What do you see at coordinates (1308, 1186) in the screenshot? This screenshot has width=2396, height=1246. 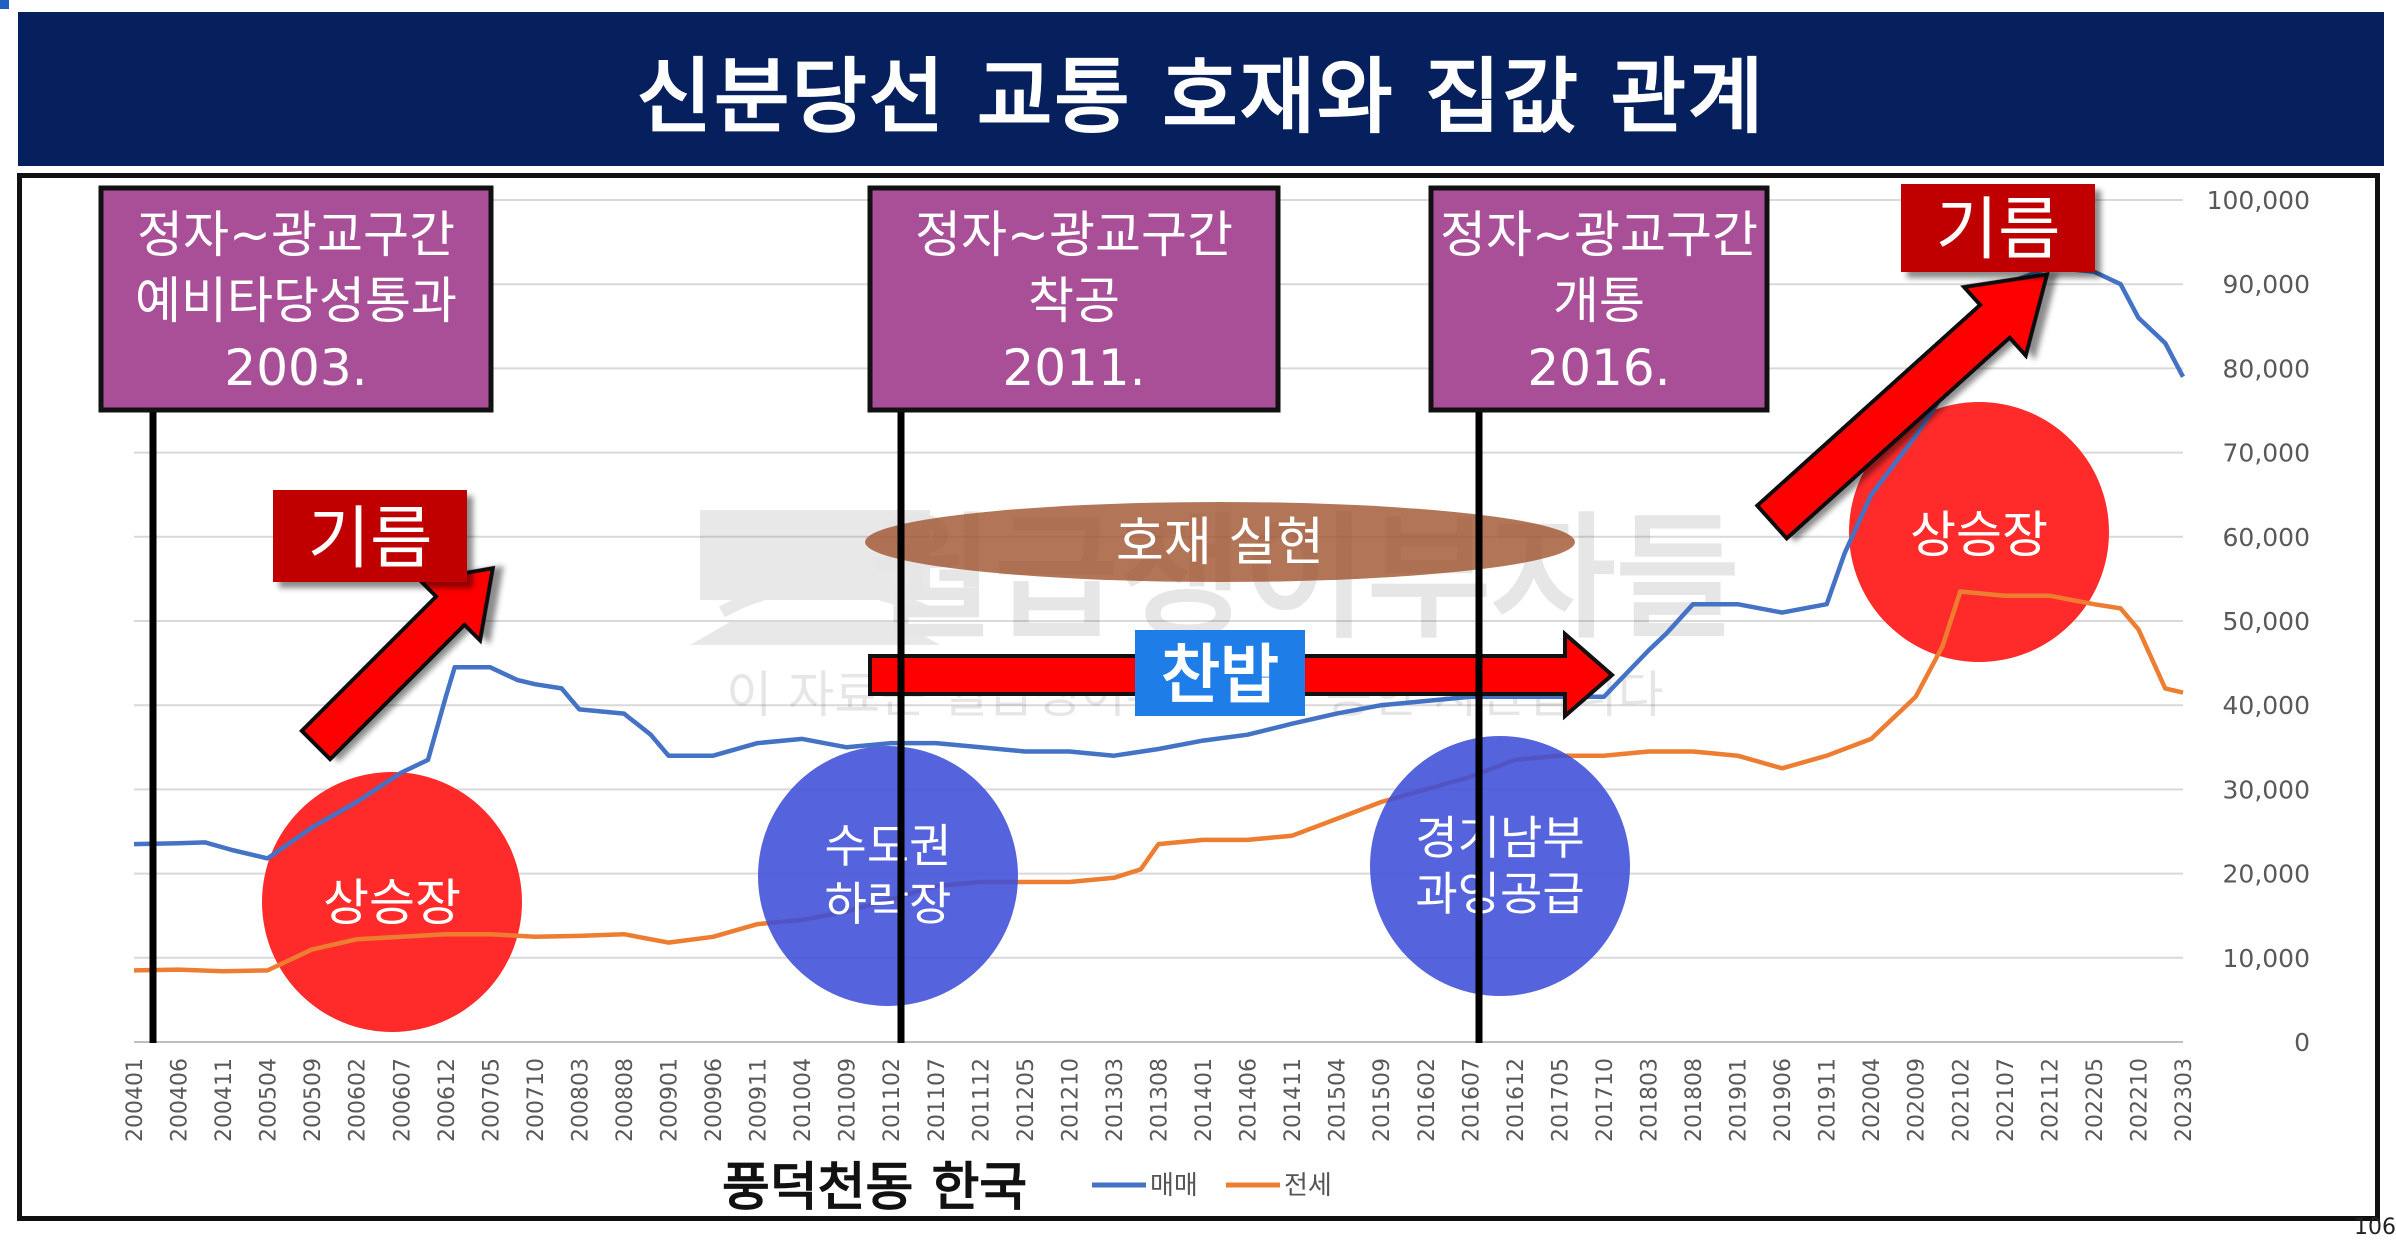 I see `legend-label-jeonse: 전세` at bounding box center [1308, 1186].